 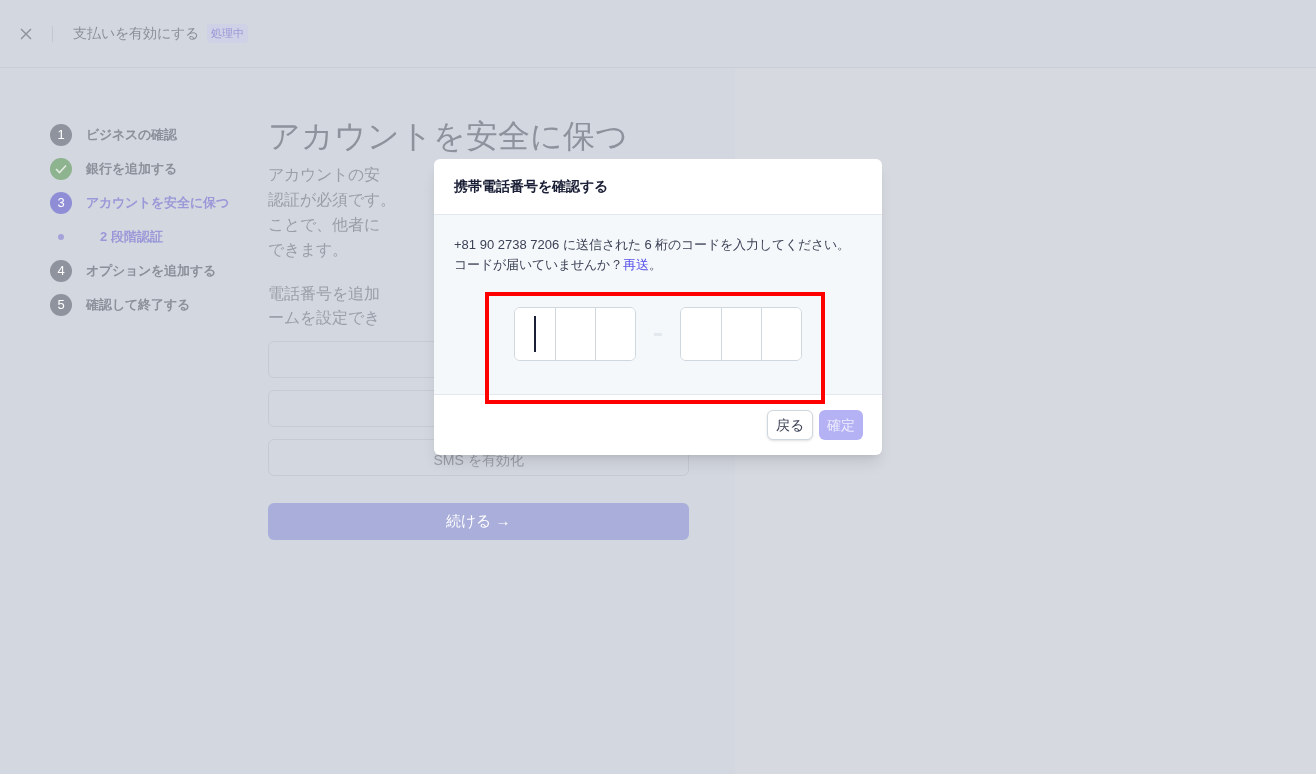 I want to click on step-label: ビジネスの確認, so click(x=131, y=135).